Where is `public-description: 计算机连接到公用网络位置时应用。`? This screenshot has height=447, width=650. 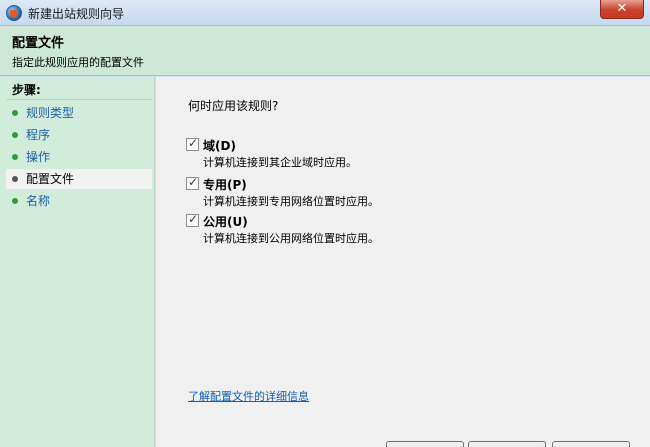 public-description: 计算机连接到公用网络位置时应用。 is located at coordinates (291, 238).